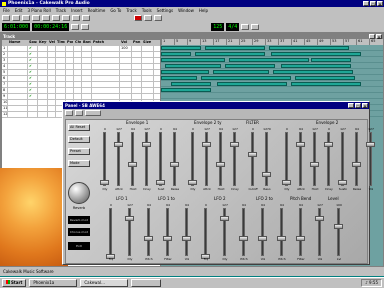 The width and height of the screenshot is (384, 288). I want to click on menu-item: File, so click(6, 10).